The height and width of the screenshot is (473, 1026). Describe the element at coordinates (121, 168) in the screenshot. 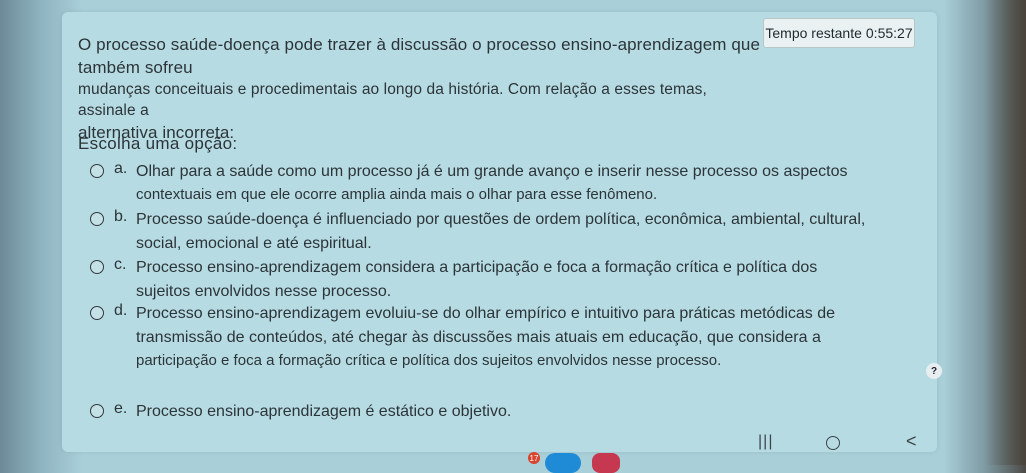

I see `option-letter-a: a.` at that location.